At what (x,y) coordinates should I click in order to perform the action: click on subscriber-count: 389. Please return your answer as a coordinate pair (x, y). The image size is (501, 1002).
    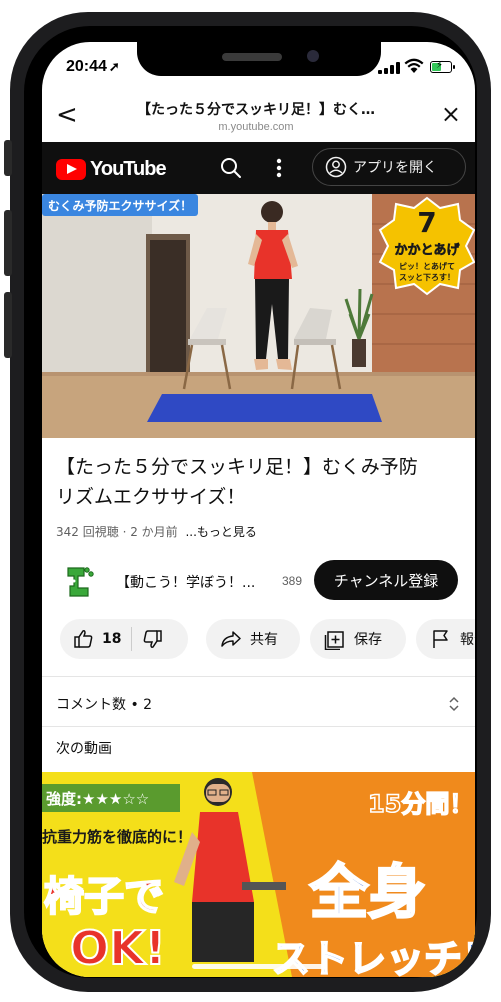
    Looking at the image, I should click on (292, 581).